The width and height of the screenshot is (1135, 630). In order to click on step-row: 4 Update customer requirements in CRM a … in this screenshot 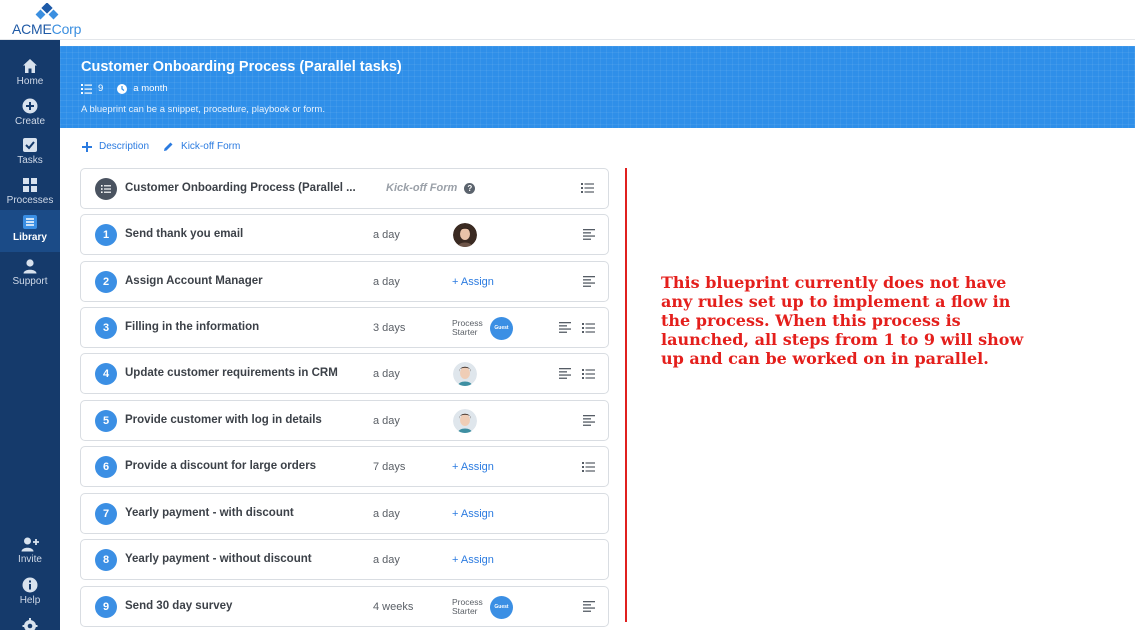, I will do `click(344, 373)`.